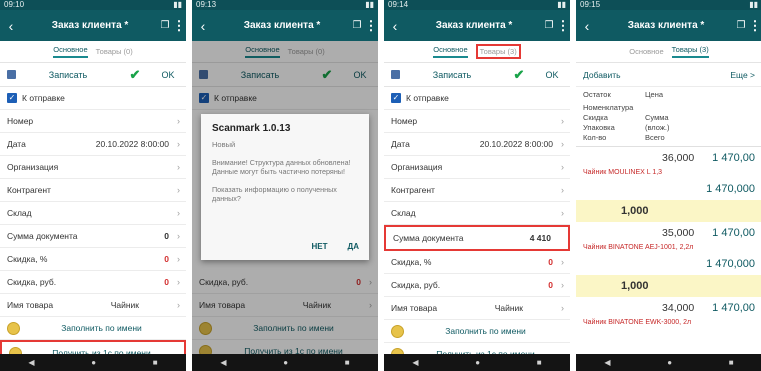  Describe the element at coordinates (19, 213) in the screenshot. I see `field-label: Склад` at that location.